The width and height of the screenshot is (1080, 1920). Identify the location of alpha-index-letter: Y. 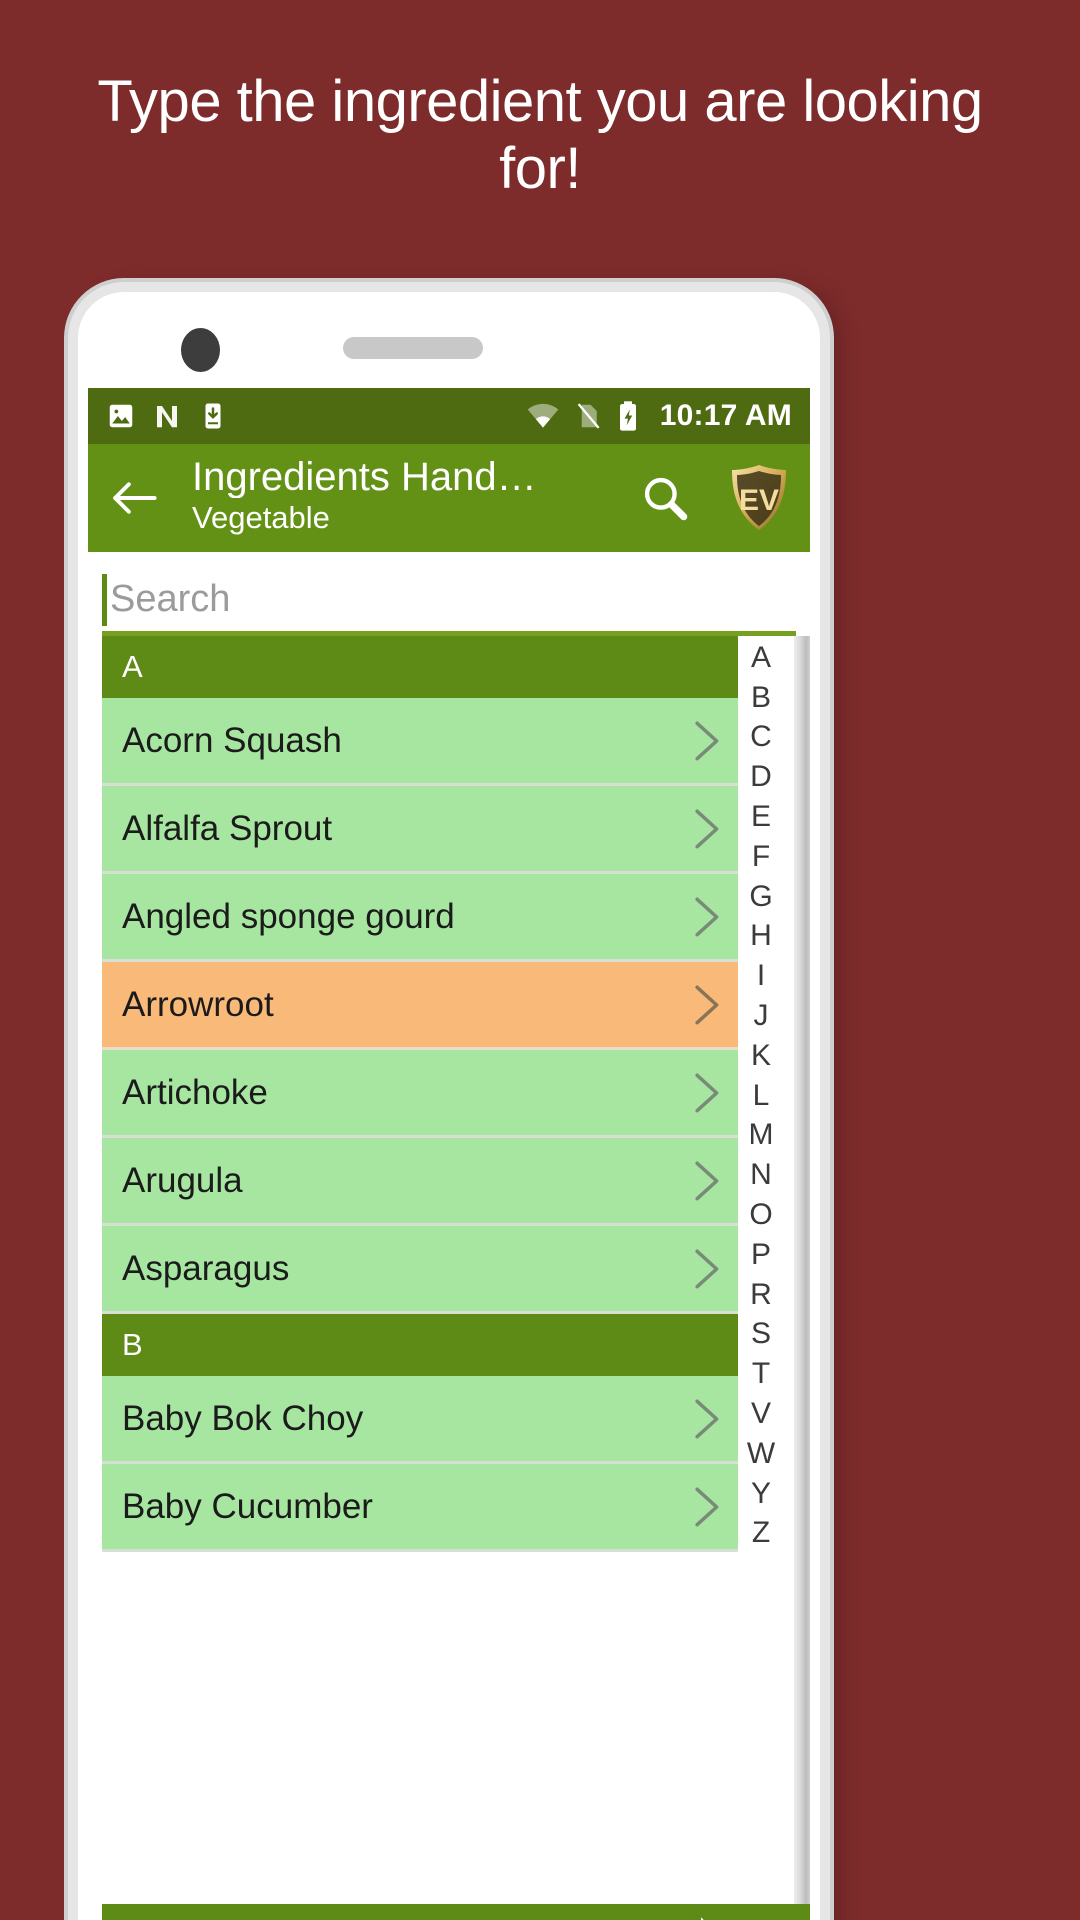
(761, 1494).